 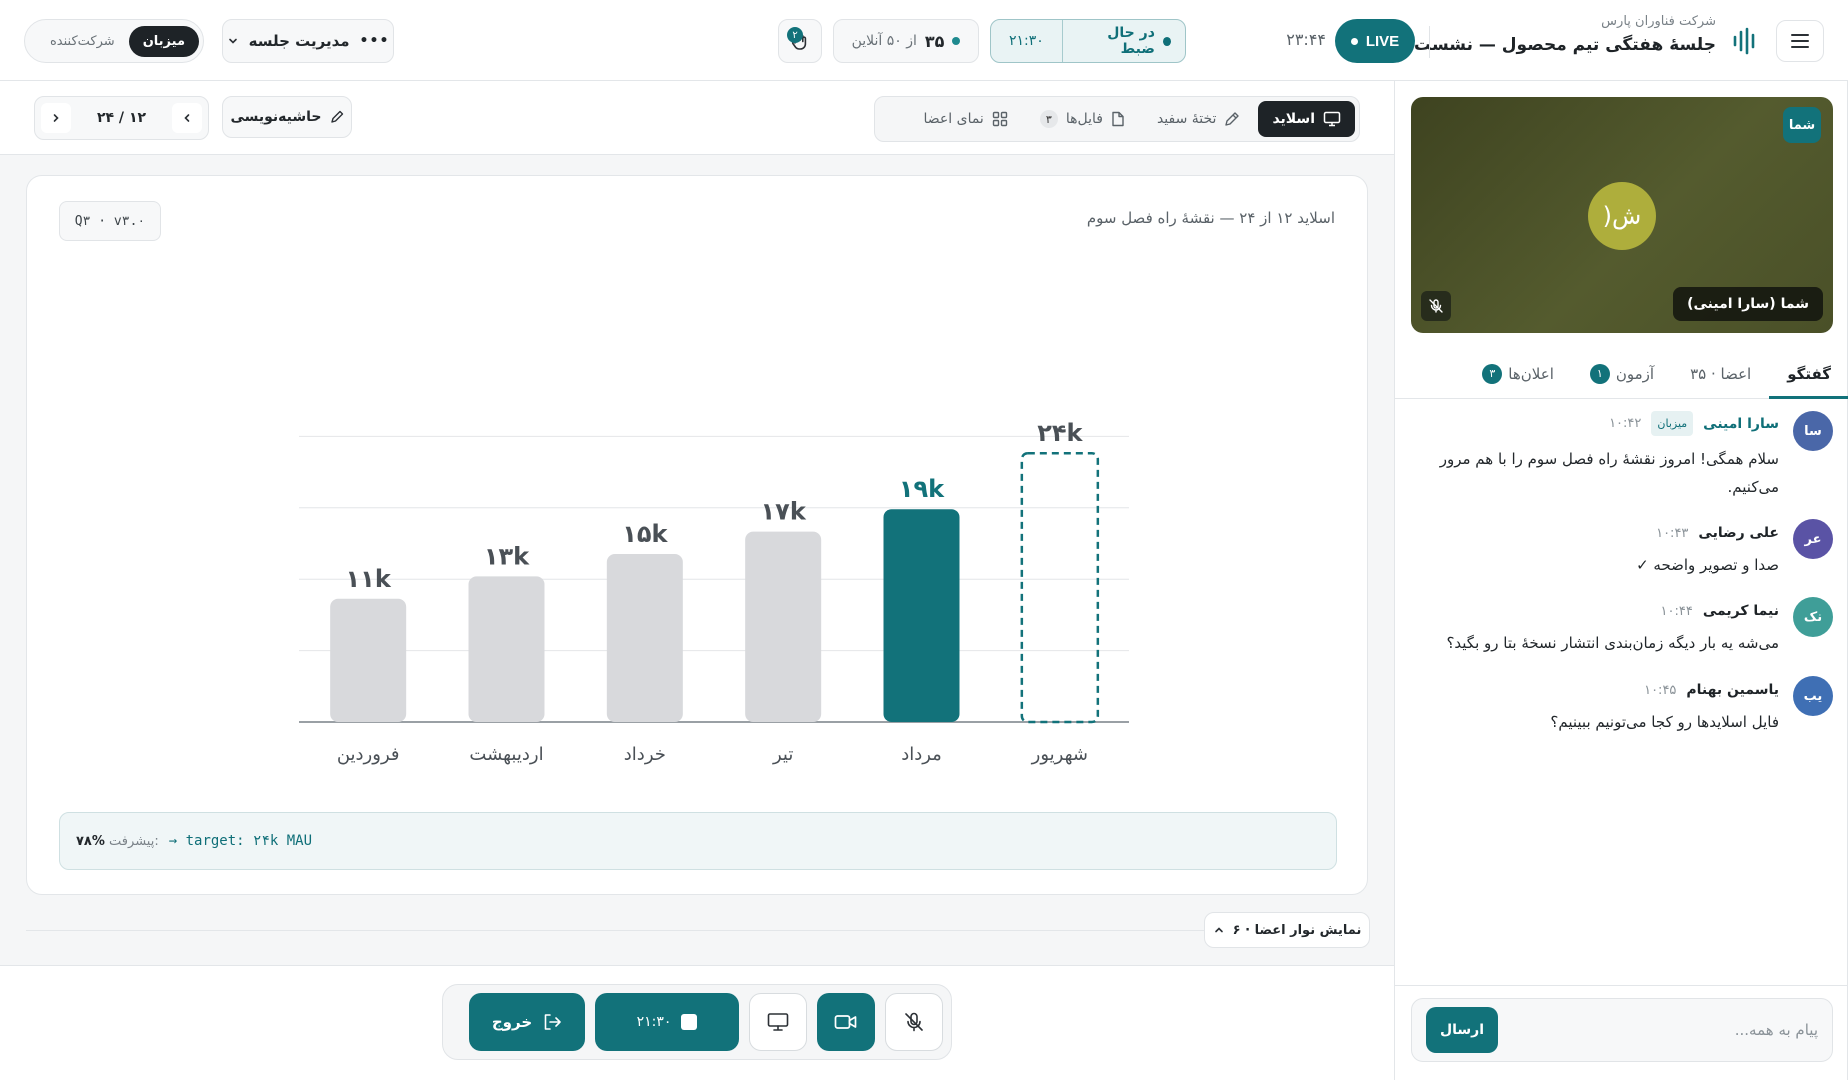 I want to click on video-camera-icon, so click(x=845, y=1022).